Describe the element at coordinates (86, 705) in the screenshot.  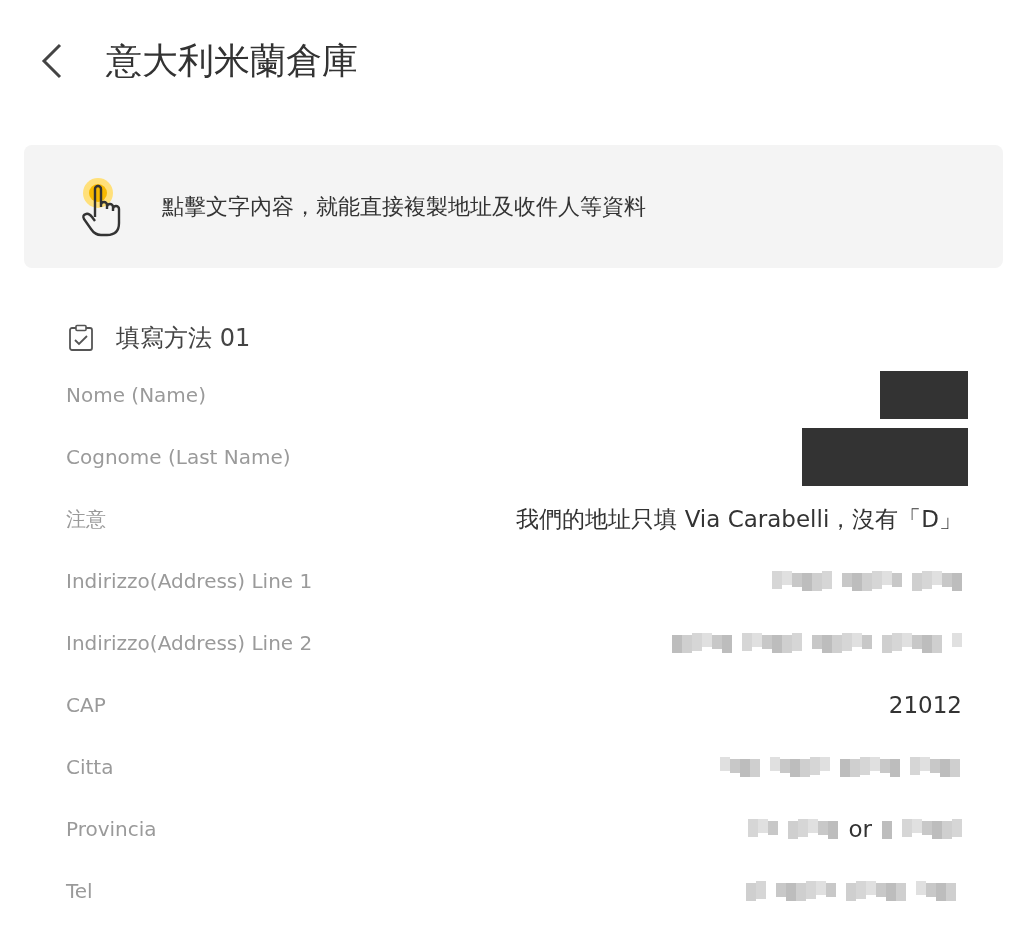
I see `field-label: CAP` at that location.